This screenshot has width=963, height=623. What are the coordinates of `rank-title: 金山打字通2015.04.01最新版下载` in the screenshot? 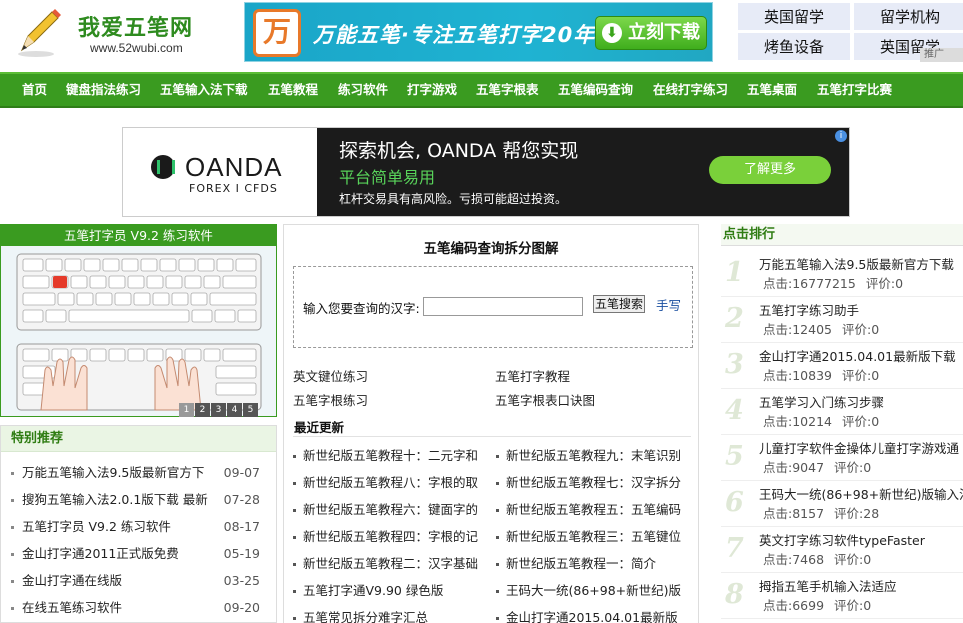 It's located at (857, 355).